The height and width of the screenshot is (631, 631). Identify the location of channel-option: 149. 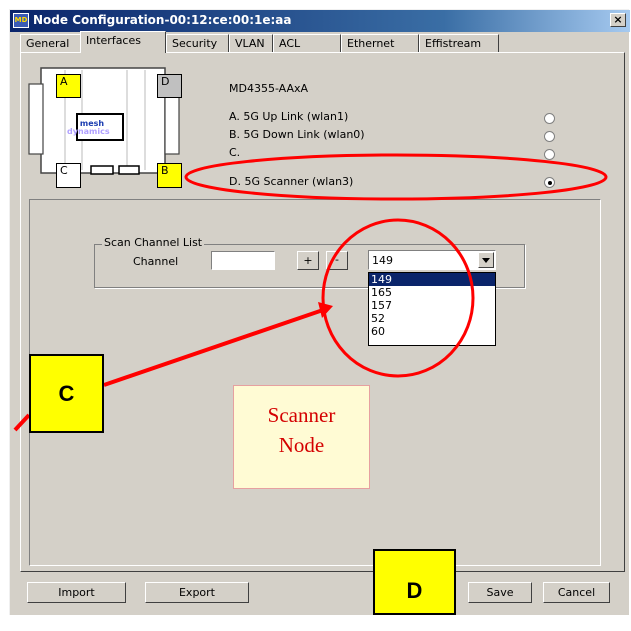
(432, 279).